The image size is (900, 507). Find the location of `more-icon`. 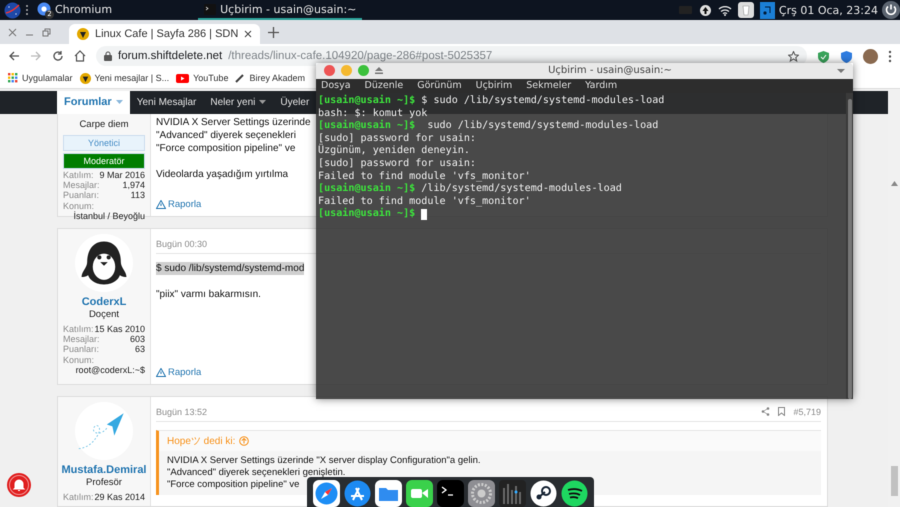

more-icon is located at coordinates (27, 10).